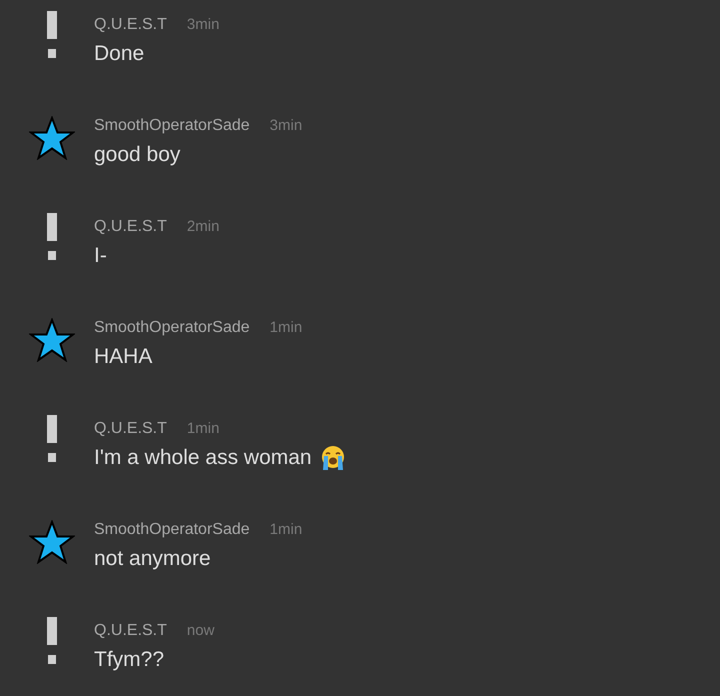 This screenshot has width=720, height=696. What do you see at coordinates (129, 660) in the screenshot?
I see `message-text: Tfym??` at bounding box center [129, 660].